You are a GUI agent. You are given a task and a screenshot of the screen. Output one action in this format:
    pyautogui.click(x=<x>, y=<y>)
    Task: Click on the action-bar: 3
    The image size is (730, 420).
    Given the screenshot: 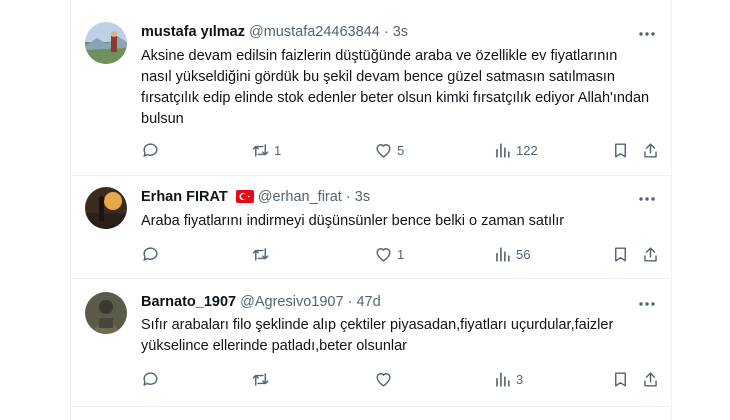 What is the action you would take?
    pyautogui.click(x=401, y=380)
    